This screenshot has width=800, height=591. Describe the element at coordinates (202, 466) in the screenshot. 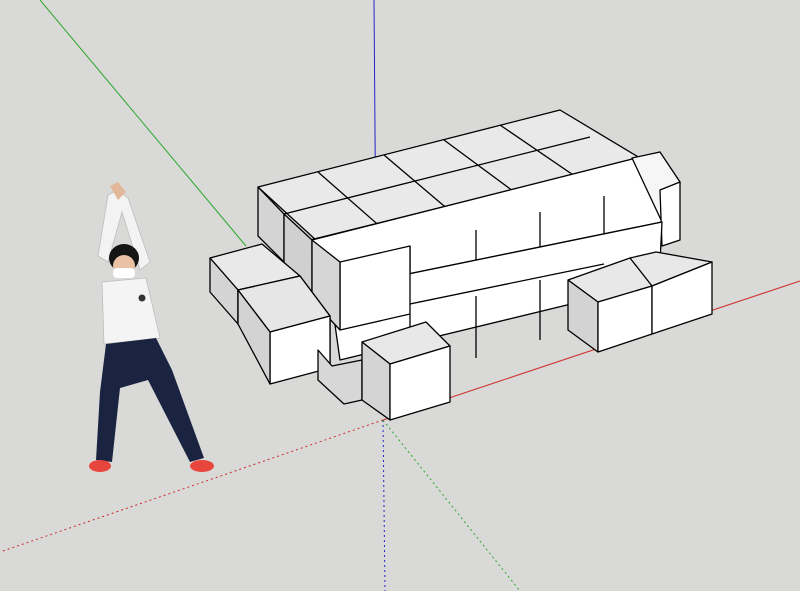

I see `person-right-shoe` at that location.